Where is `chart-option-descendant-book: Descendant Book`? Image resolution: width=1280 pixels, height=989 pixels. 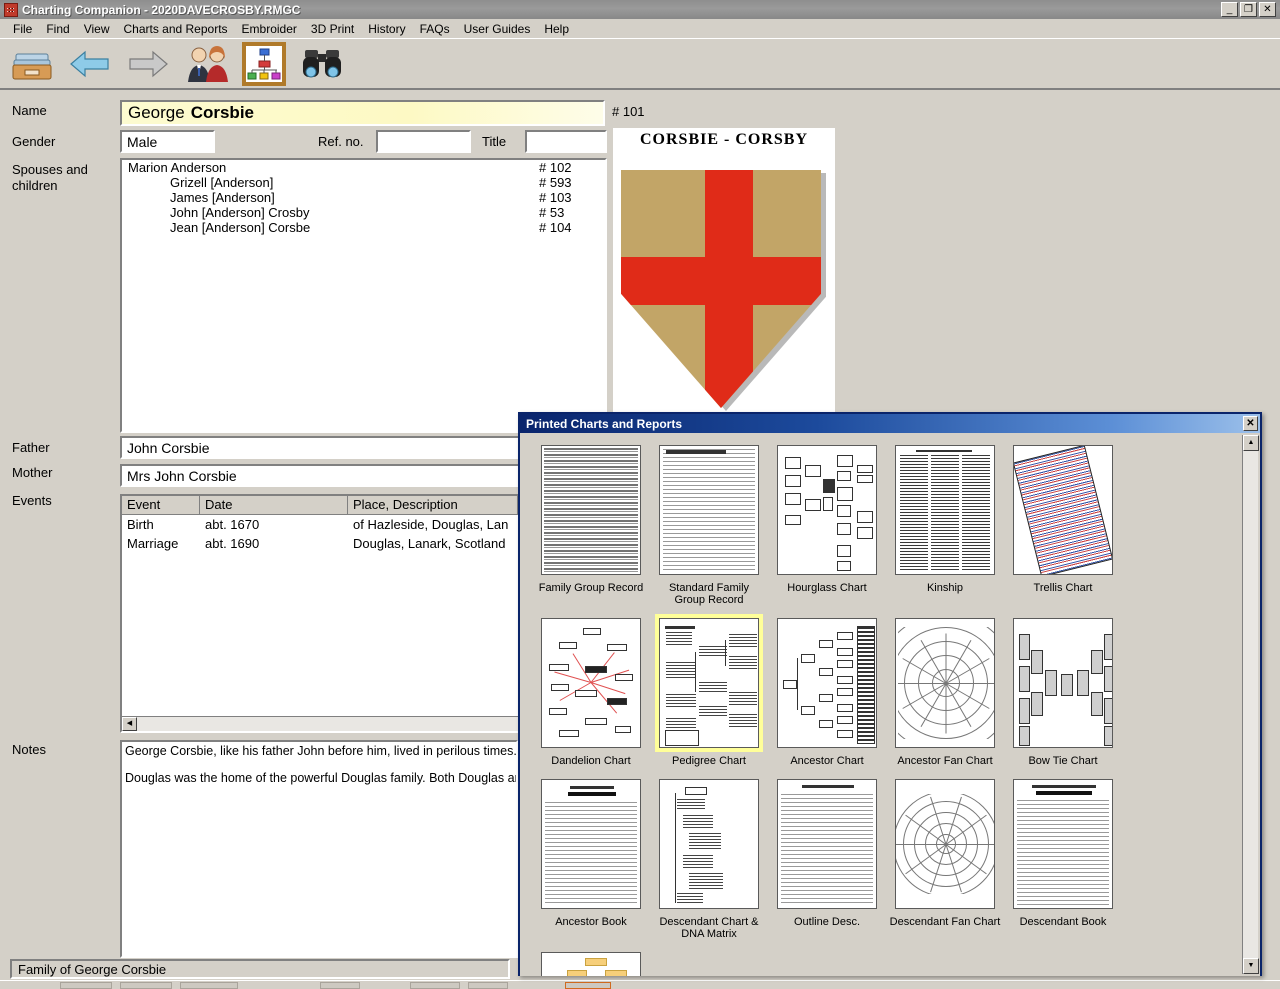 chart-option-descendant-book: Descendant Book is located at coordinates (1063, 857).